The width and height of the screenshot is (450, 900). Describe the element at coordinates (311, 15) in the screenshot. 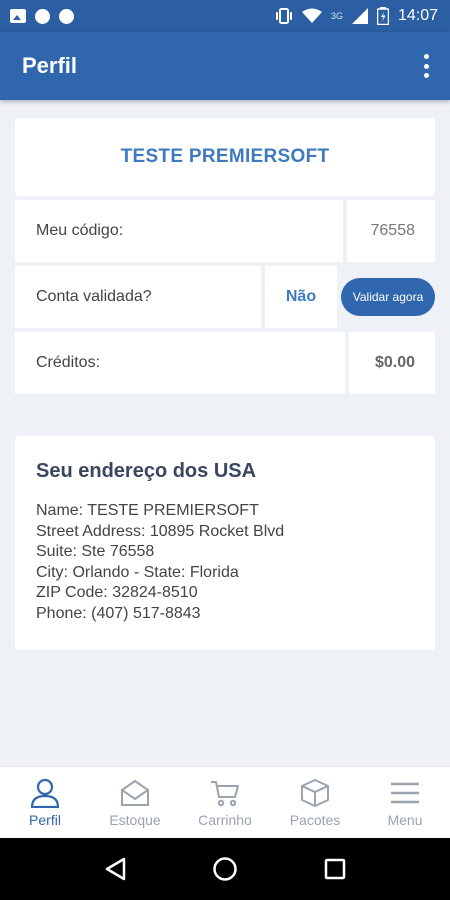

I see `wifi-icon` at that location.